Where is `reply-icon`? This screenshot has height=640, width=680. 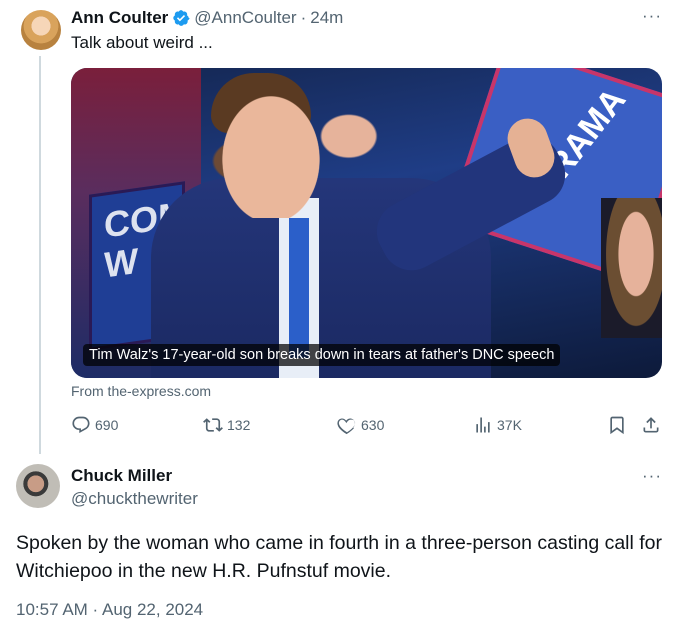
reply-icon is located at coordinates (81, 424).